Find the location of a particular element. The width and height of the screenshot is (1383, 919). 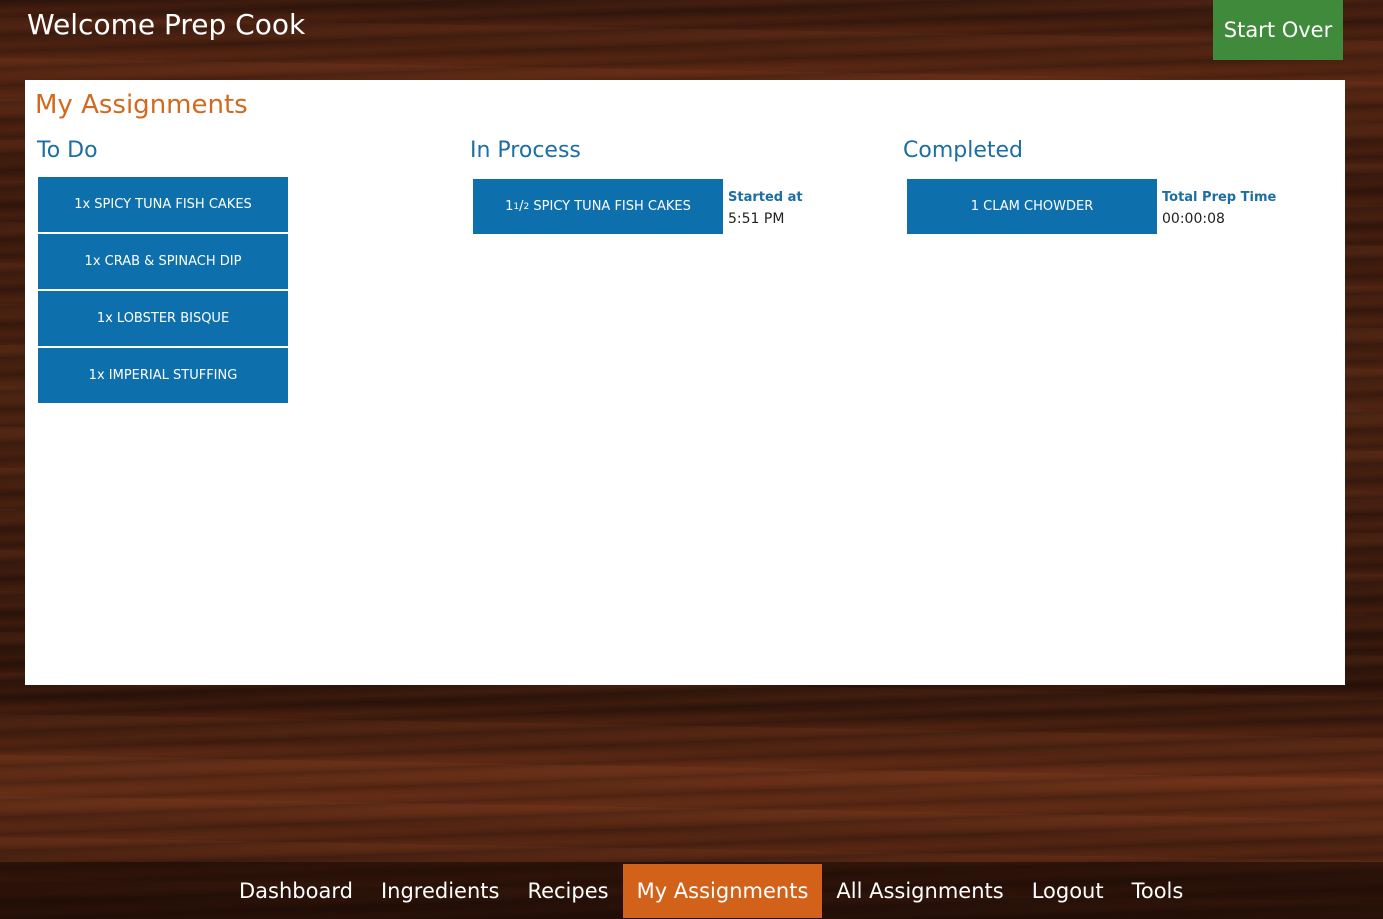

nav-item-ingredients: Ingredients is located at coordinates (440, 891).